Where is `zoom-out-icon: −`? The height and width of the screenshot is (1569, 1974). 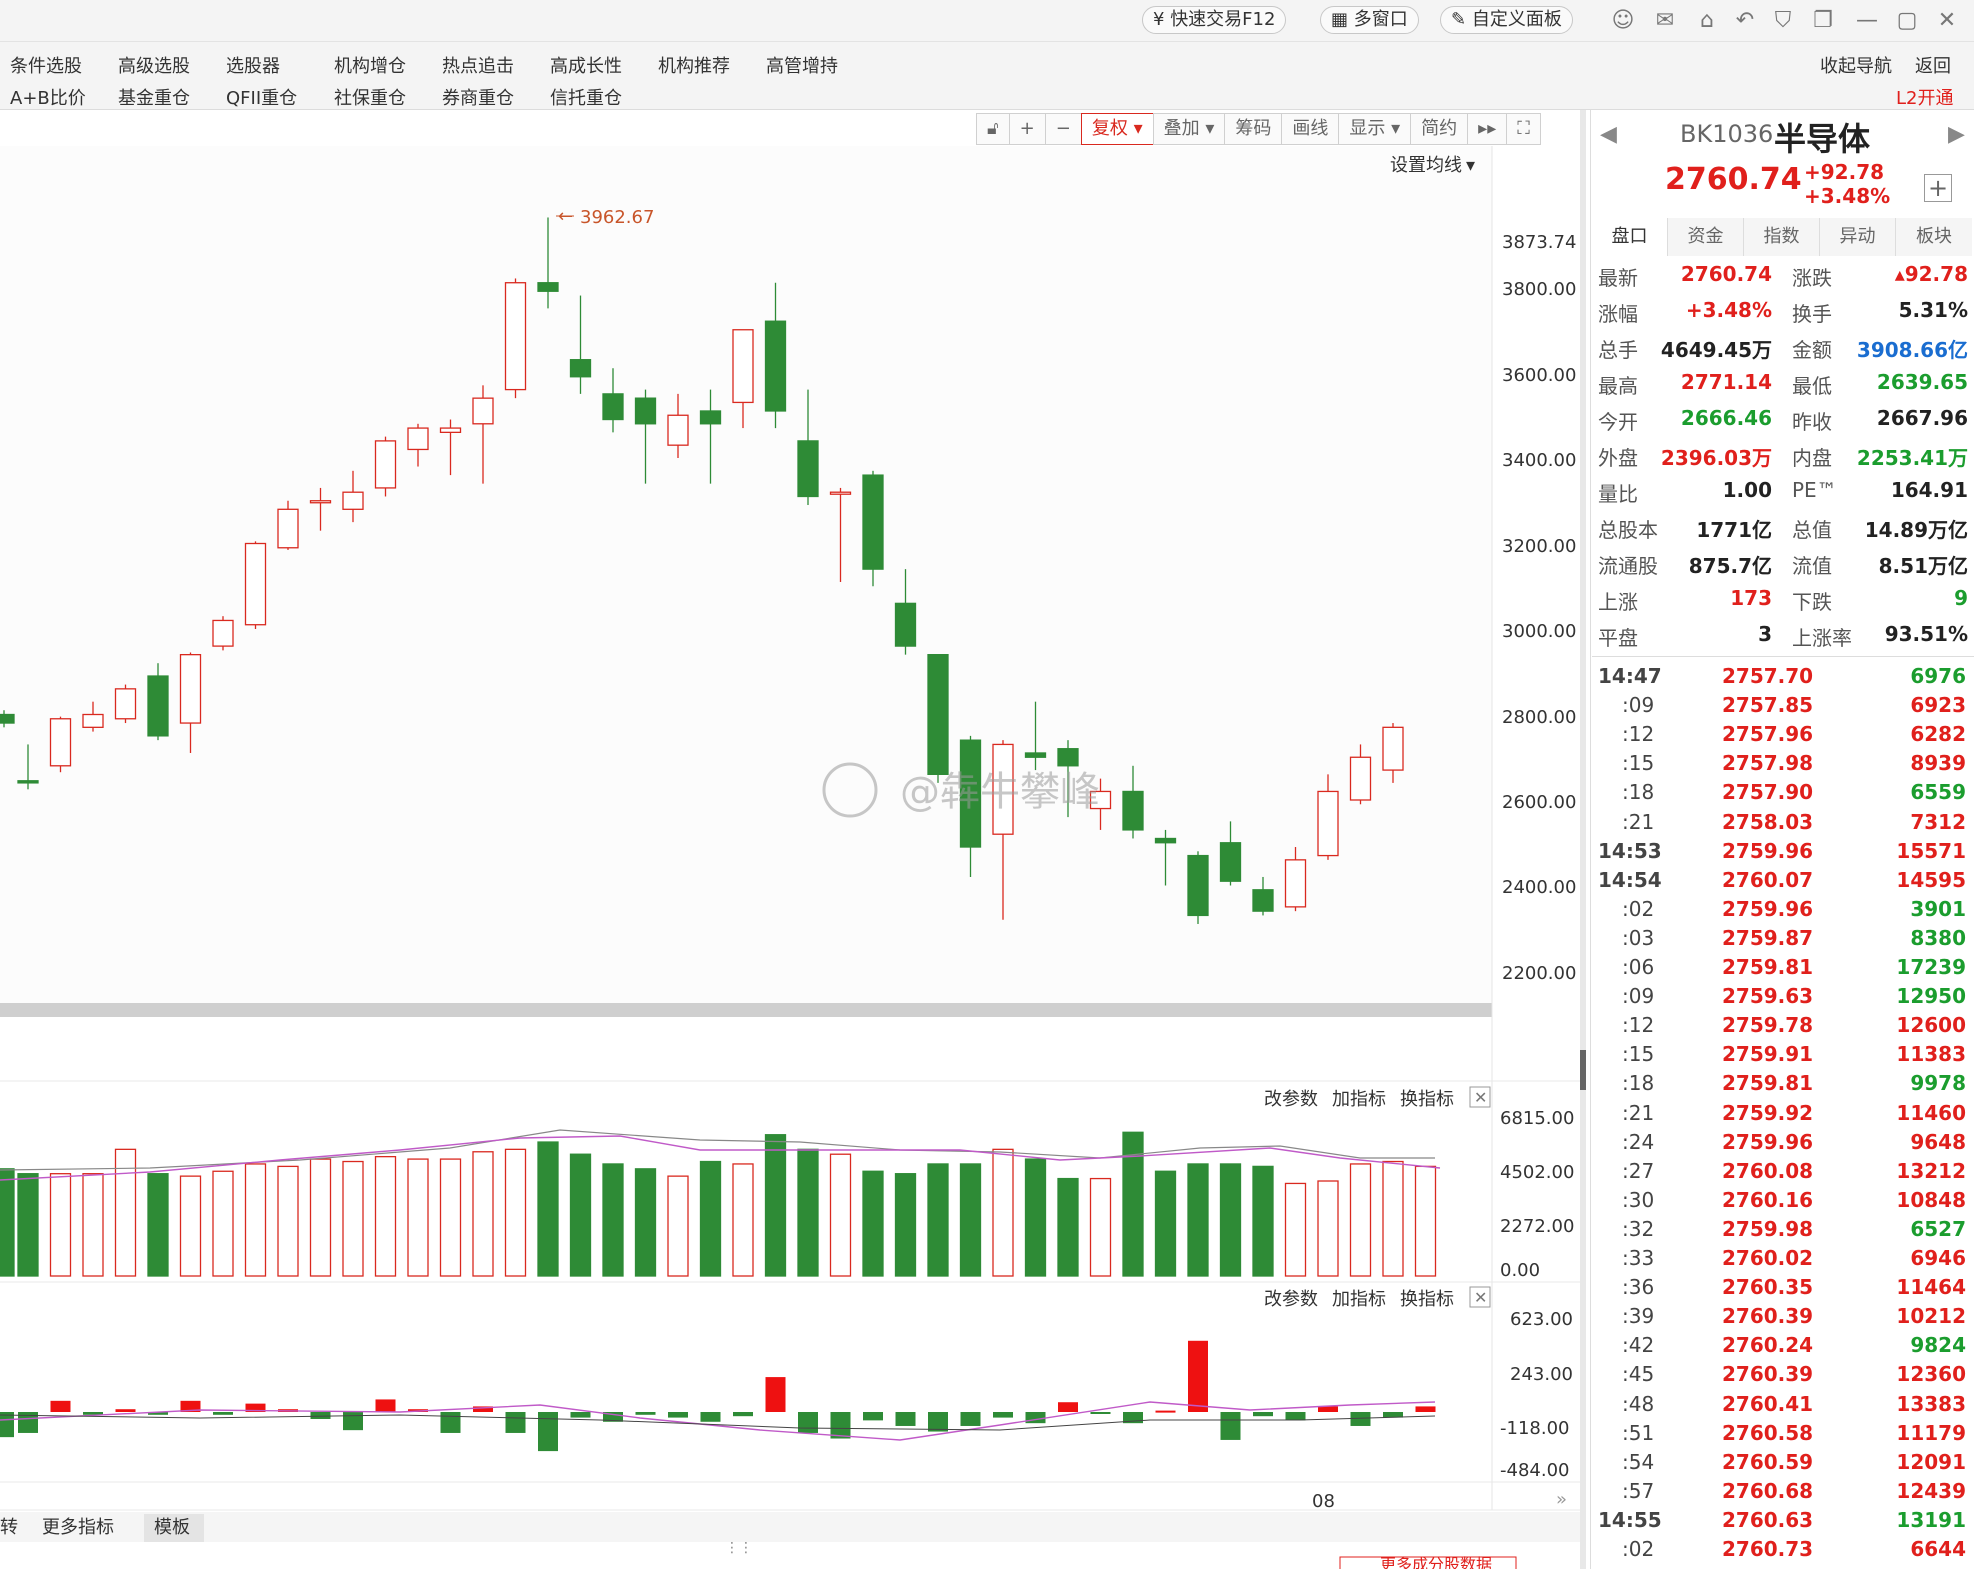 zoom-out-icon: − is located at coordinates (1063, 129).